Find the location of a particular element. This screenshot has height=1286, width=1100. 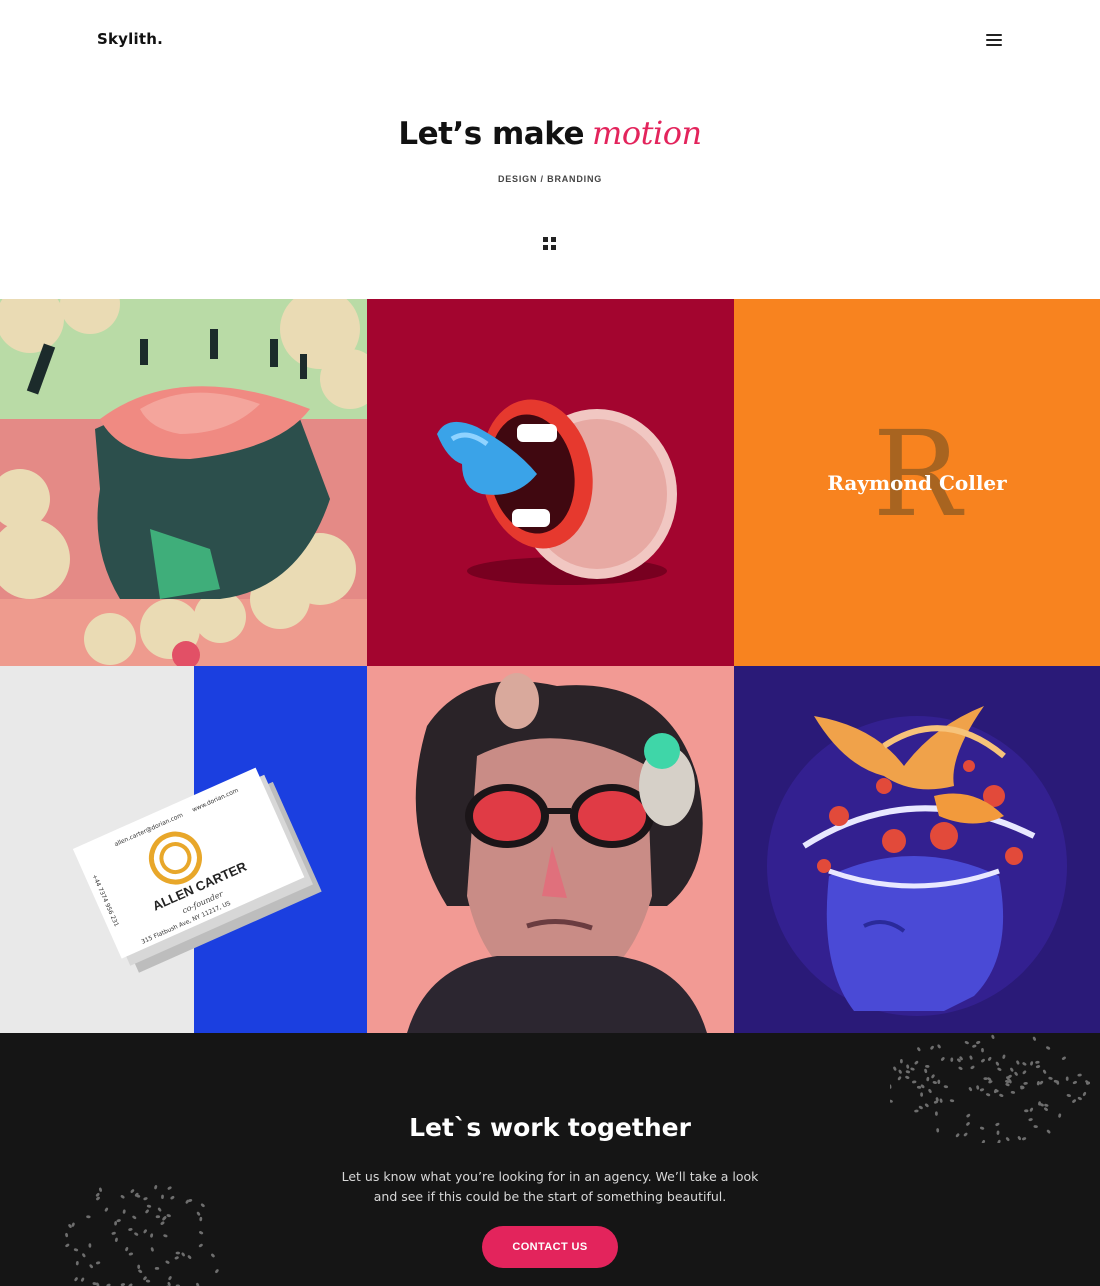

bird-head-illustration is located at coordinates (917, 849).